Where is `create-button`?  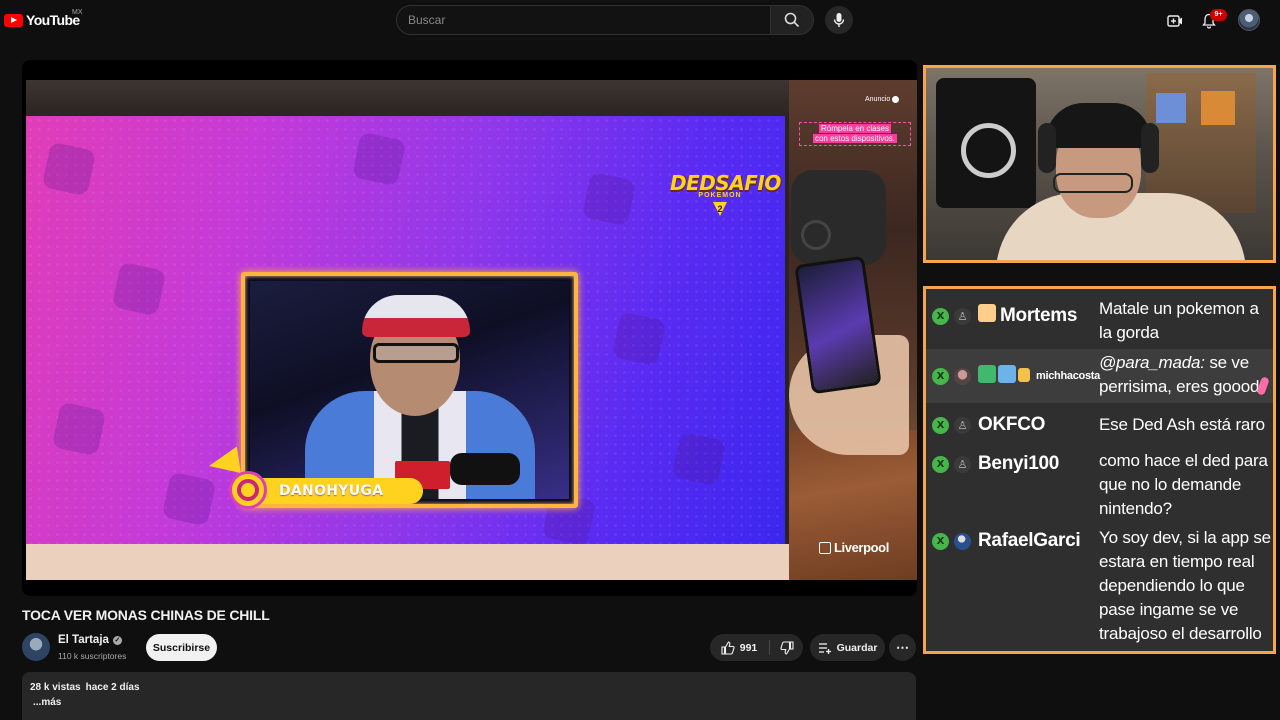
create-button is located at coordinates (1175, 21).